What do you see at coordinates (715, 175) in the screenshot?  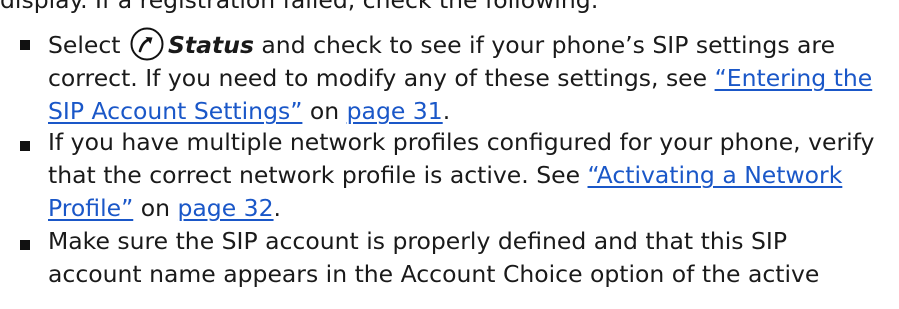 I see `link-activating-network-profile: “Activating a Network` at bounding box center [715, 175].